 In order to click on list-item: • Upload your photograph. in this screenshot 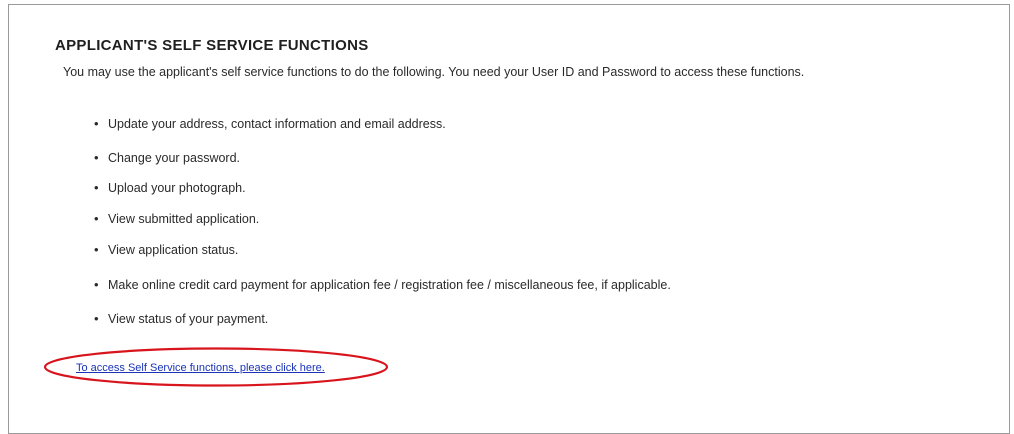, I will do `click(170, 187)`.